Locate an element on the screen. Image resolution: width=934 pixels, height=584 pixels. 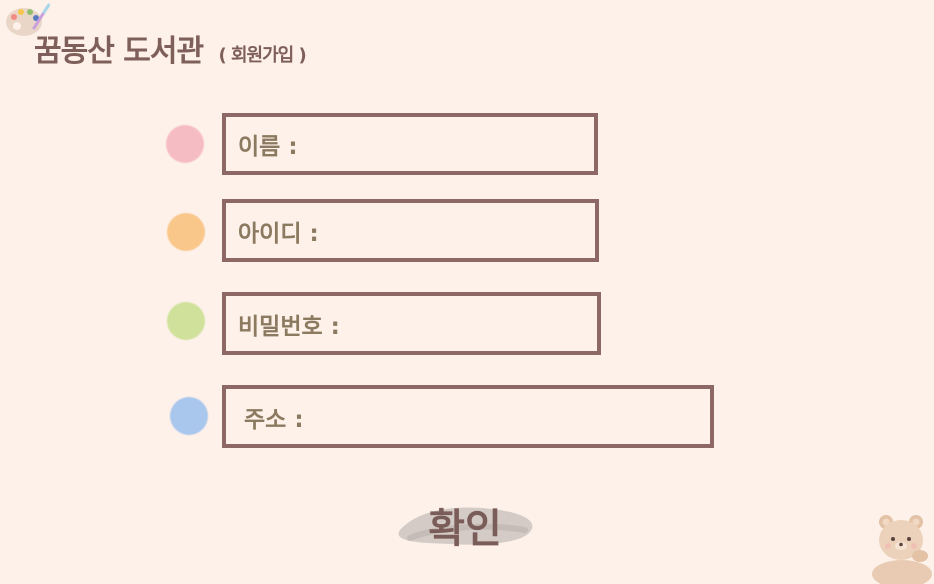
id-input is located at coordinates (456, 230).